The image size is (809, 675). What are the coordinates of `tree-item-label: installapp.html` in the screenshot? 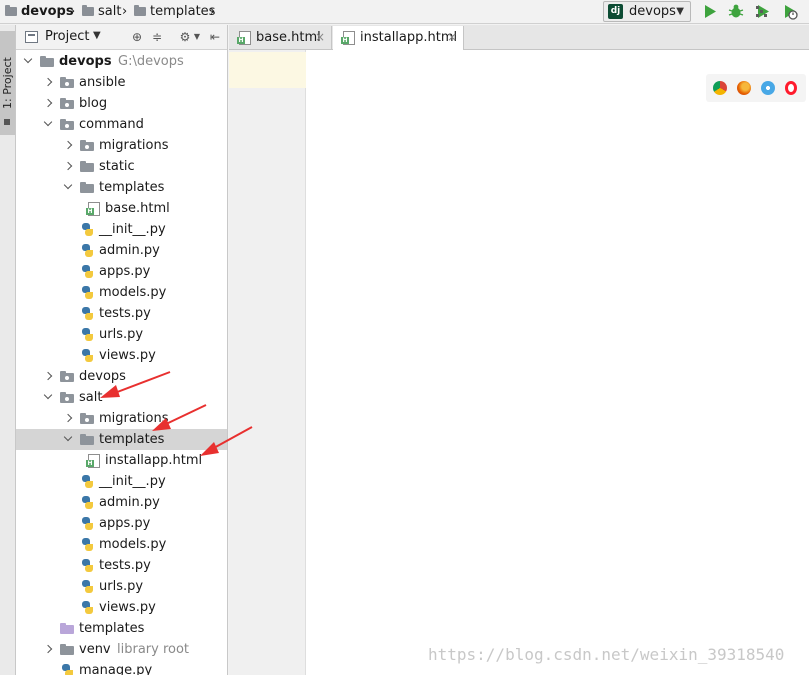 It's located at (154, 460).